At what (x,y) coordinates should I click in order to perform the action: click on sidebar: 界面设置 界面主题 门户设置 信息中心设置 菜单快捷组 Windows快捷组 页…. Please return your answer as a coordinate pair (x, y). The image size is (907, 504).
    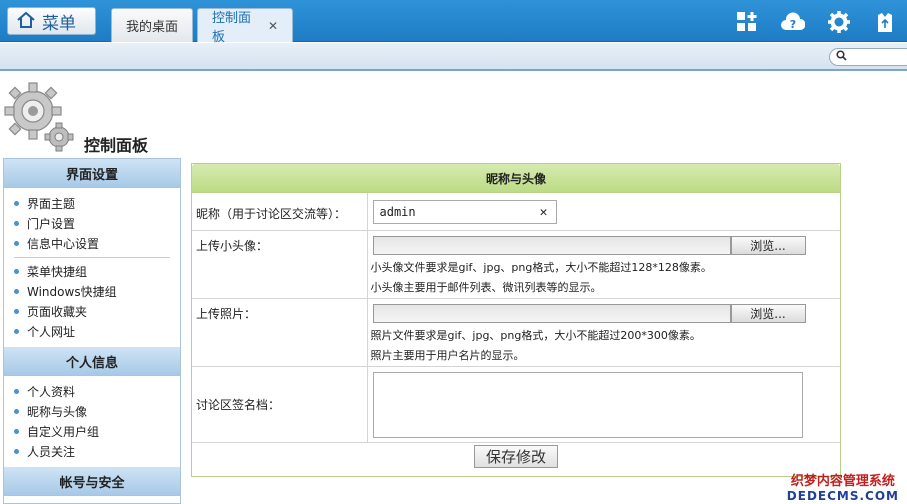
    Looking at the image, I should click on (92, 331).